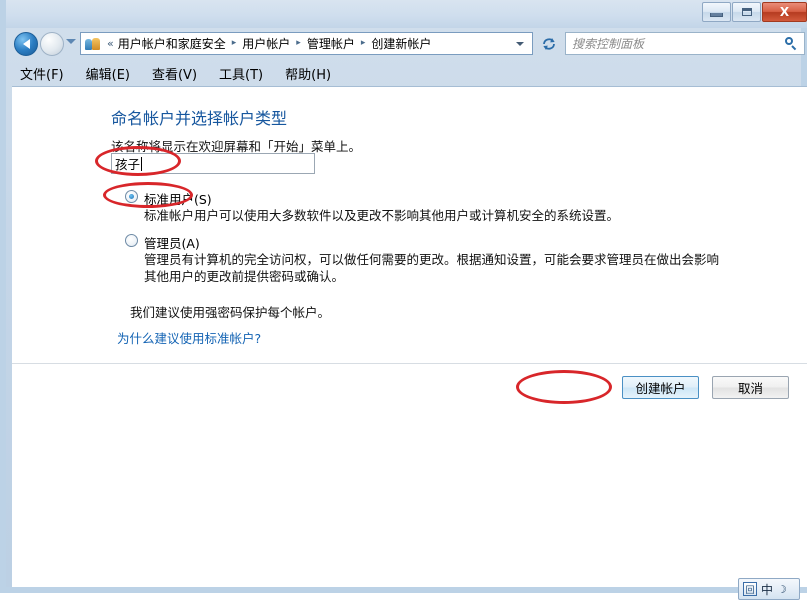  Describe the element at coordinates (189, 337) in the screenshot. I see `why-standard-account-link: 为什么建议使用标准帐户?` at that location.